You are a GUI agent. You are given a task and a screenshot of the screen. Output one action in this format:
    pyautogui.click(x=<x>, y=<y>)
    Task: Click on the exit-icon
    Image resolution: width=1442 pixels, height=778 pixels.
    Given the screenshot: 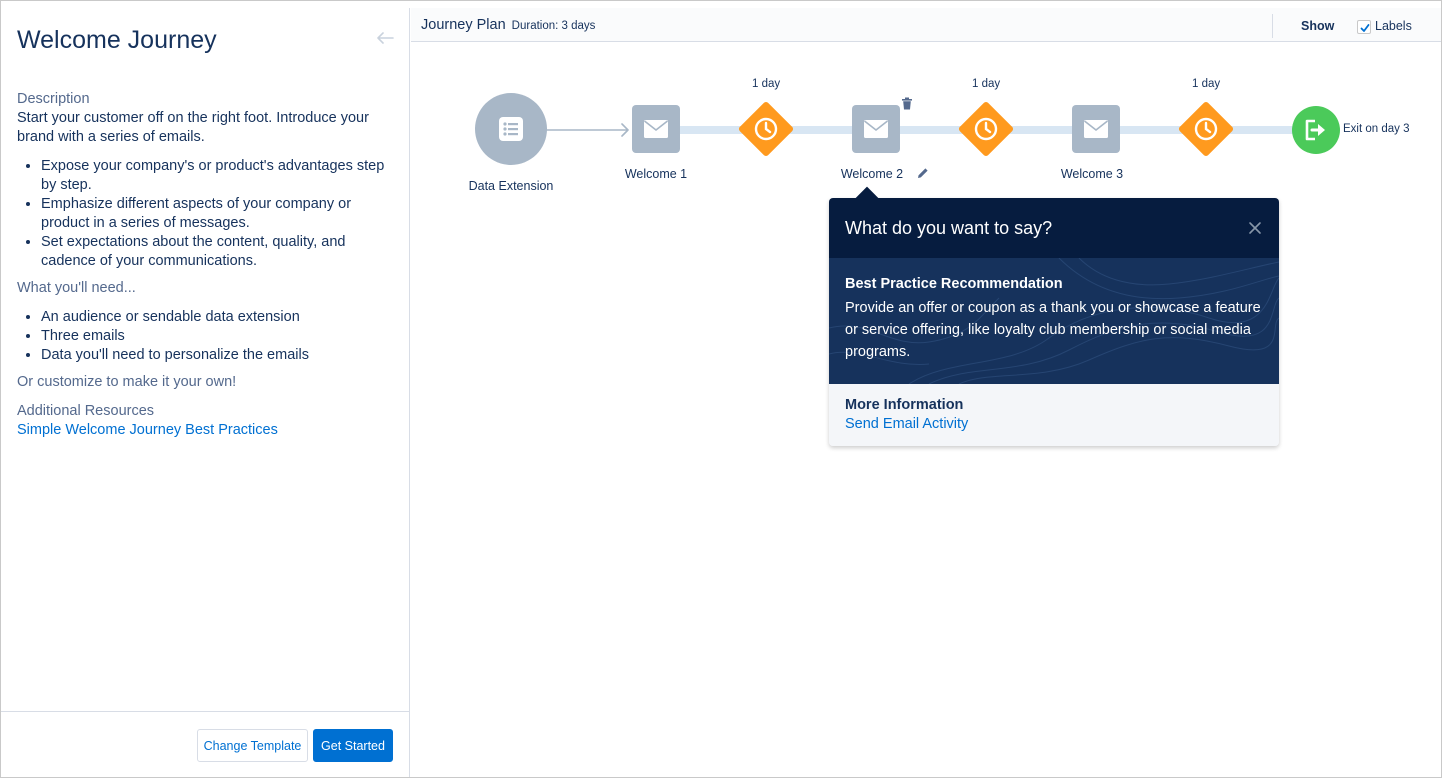 What is the action you would take?
    pyautogui.click(x=1315, y=130)
    